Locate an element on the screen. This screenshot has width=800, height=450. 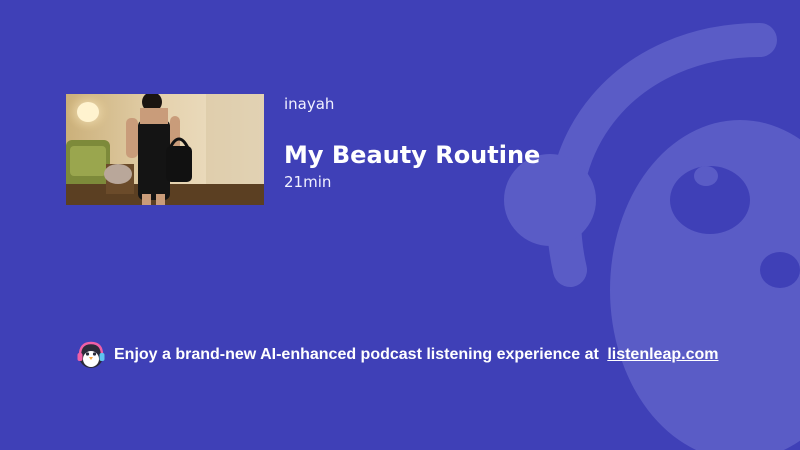
episode-cover-image is located at coordinates (165, 149).